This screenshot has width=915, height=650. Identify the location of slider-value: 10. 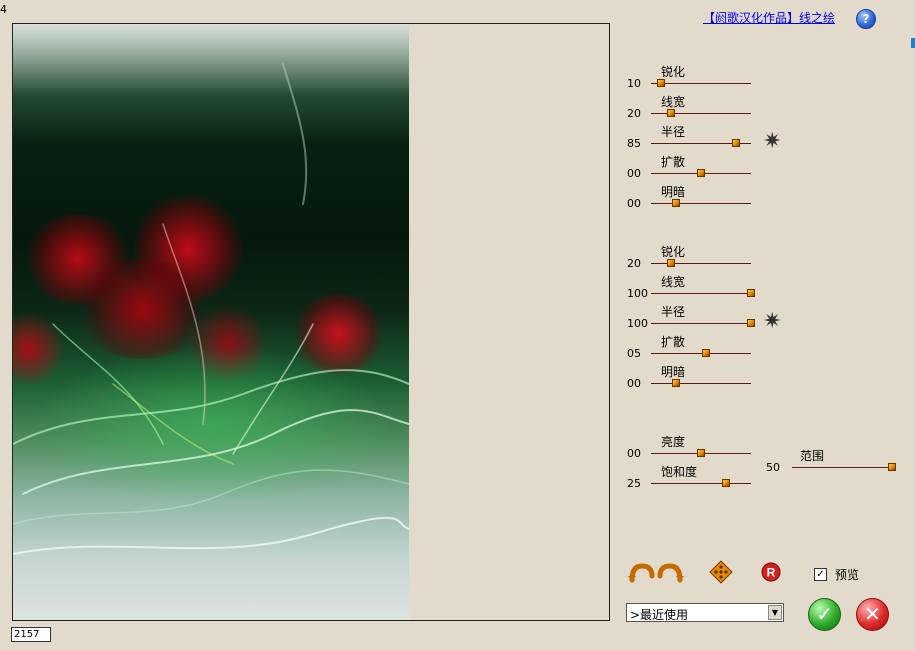
(634, 83).